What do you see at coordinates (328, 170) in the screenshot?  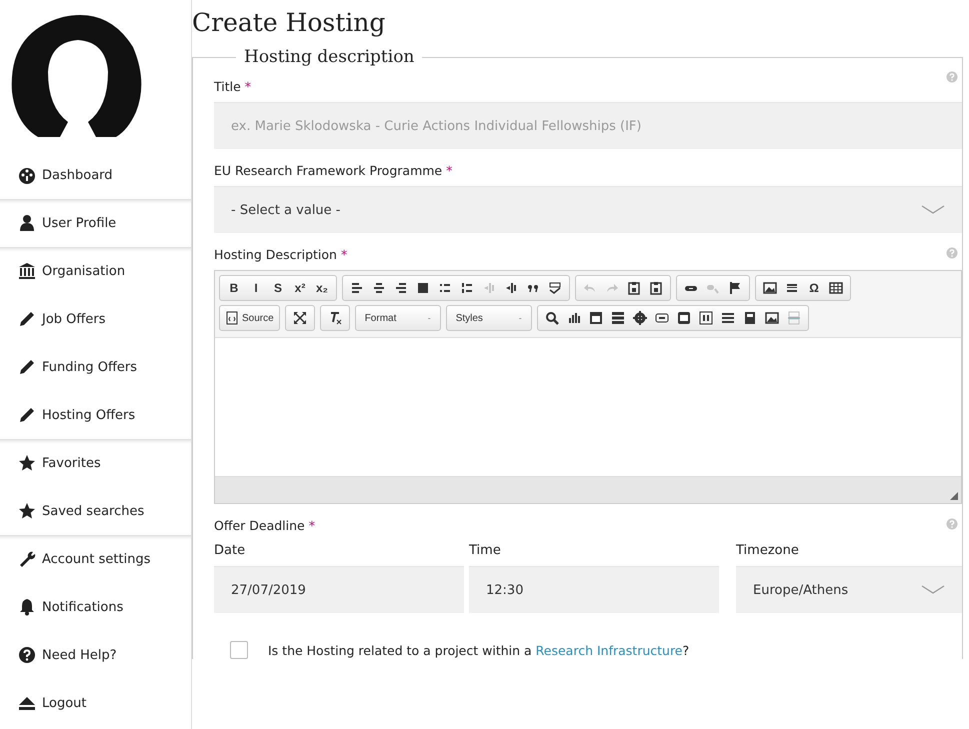 I see `field-label: EU Research Framework Programme` at bounding box center [328, 170].